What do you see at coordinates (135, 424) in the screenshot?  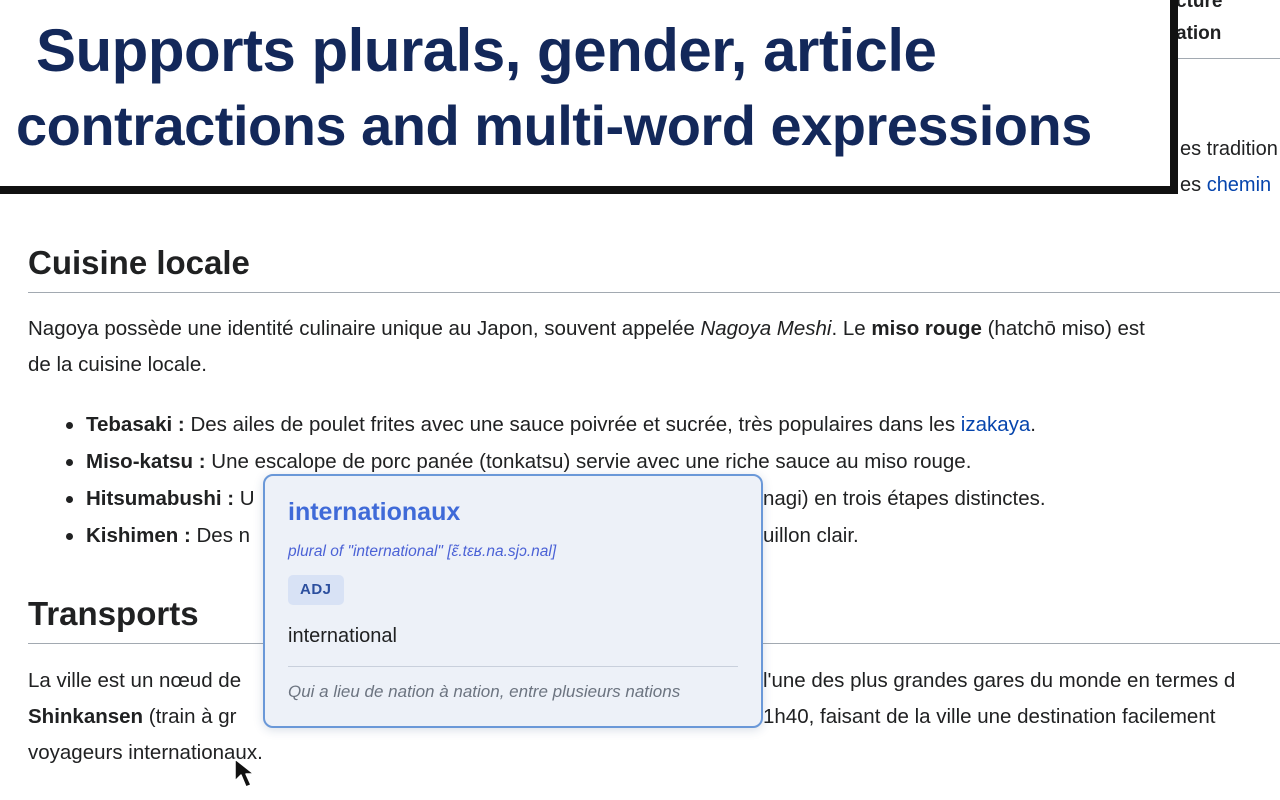 I see `list-term: Tebasaki :` at bounding box center [135, 424].